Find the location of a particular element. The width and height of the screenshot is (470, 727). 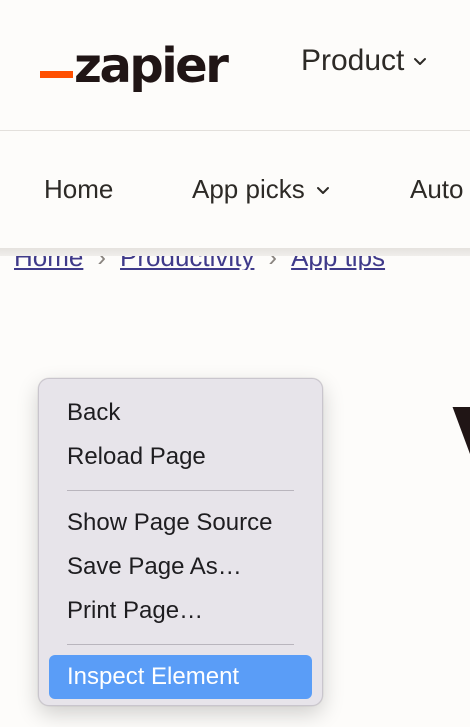

subnav-item-label: Home is located at coordinates (79, 189).